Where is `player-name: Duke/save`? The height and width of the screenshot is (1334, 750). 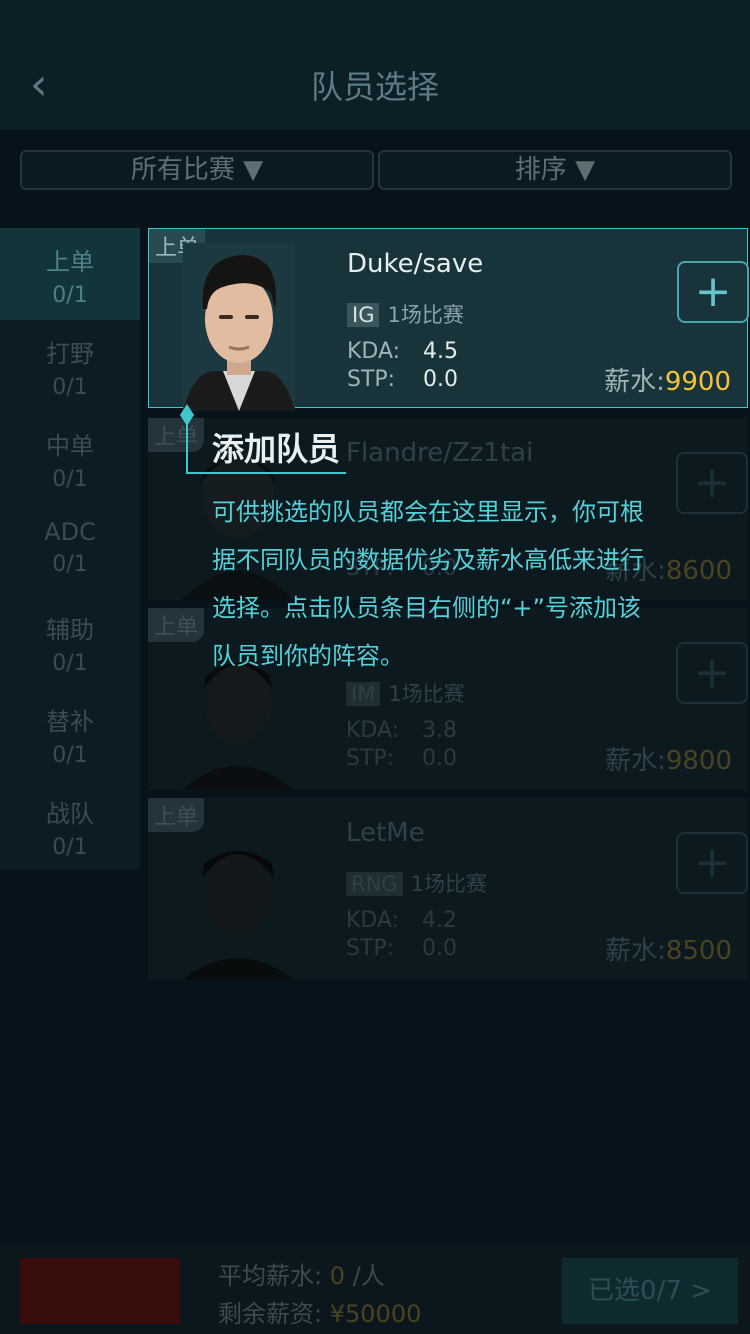 player-name: Duke/save is located at coordinates (415, 264).